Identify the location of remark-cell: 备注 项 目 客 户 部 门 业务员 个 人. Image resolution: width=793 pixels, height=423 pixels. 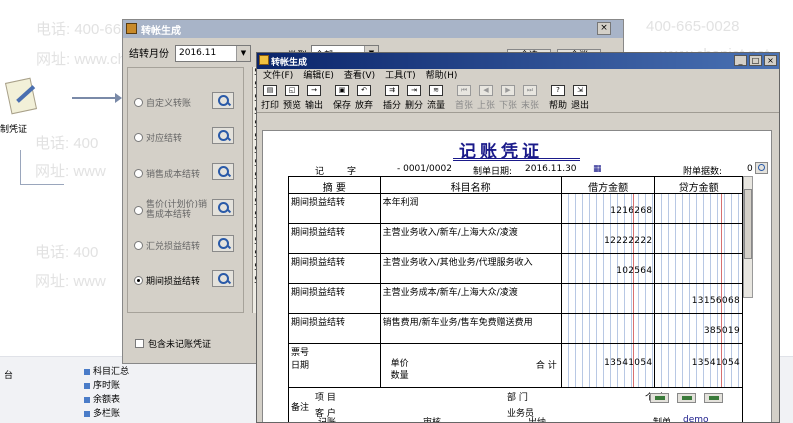
(515, 405).